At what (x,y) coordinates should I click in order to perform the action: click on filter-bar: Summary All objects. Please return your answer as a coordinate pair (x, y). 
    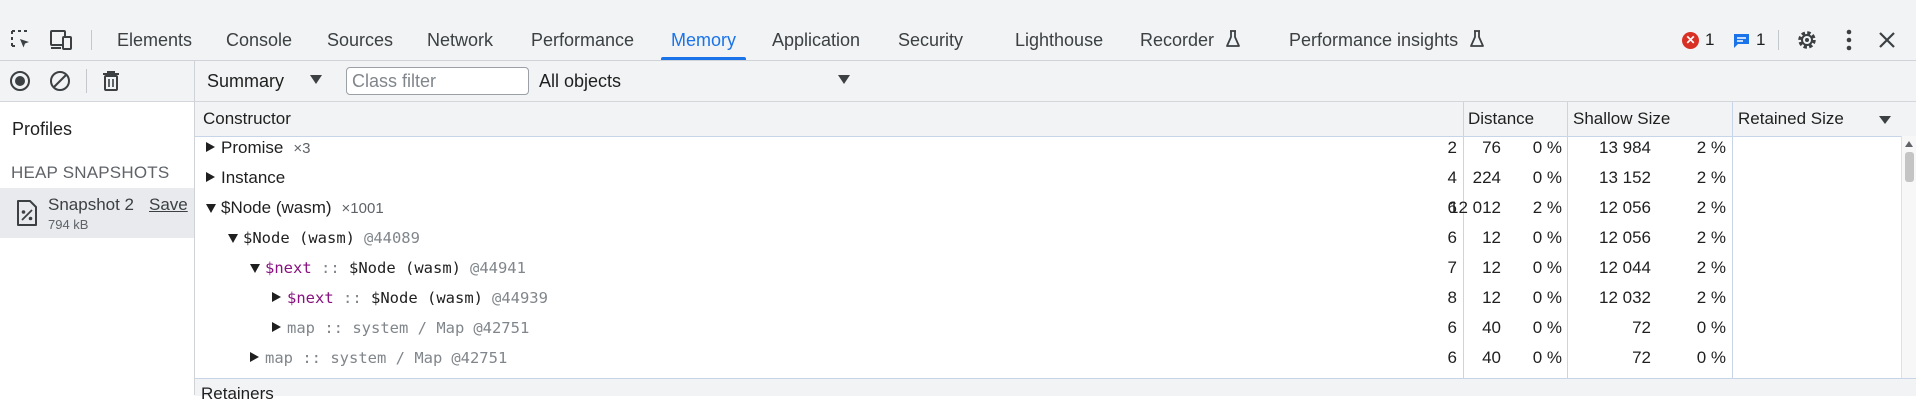
    Looking at the image, I should click on (1055, 81).